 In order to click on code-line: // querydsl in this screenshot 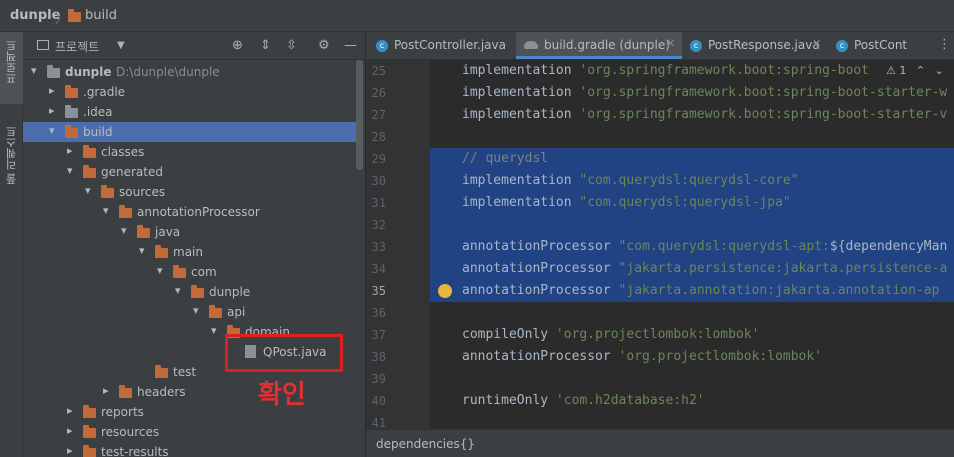, I will do `click(692, 159)`.